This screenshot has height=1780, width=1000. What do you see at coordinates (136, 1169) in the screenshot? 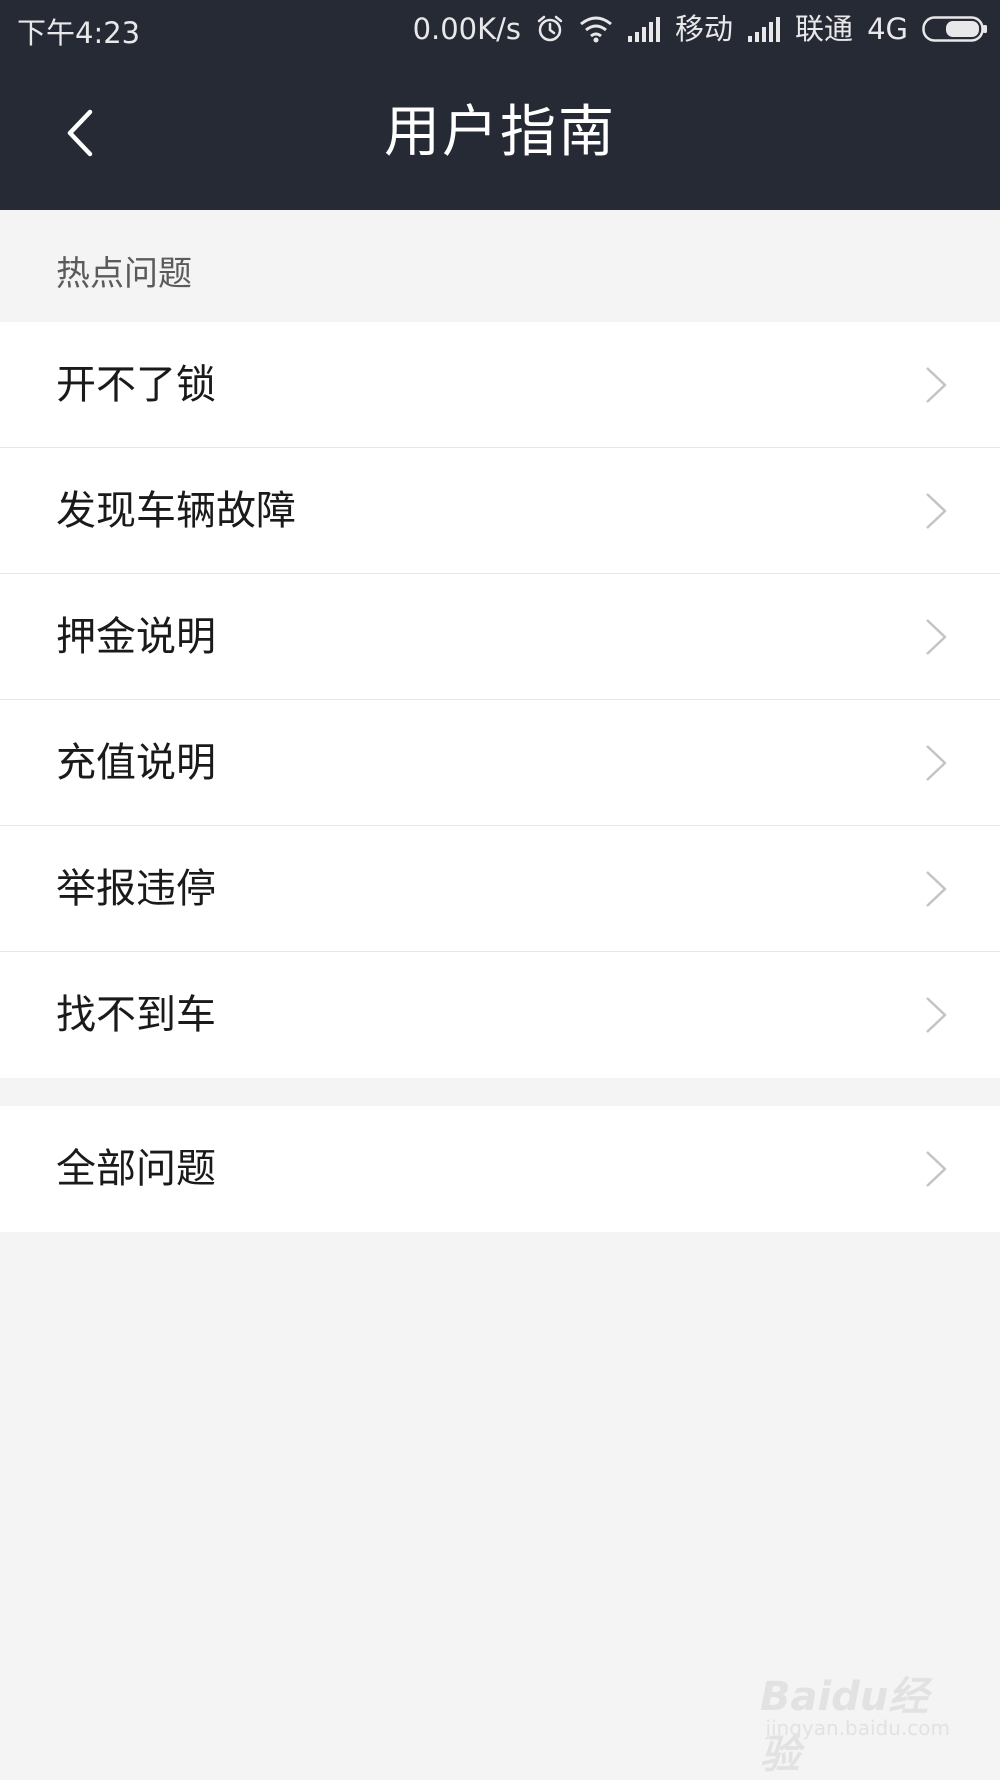
I see `list-item-label: 全部问题` at bounding box center [136, 1169].